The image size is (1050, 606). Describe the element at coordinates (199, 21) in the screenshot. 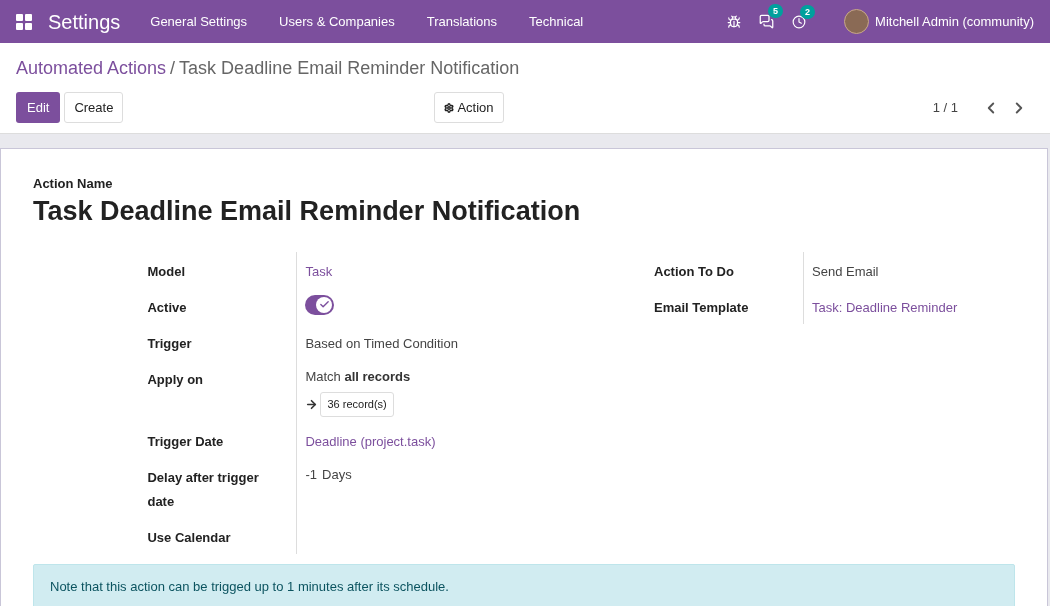

I see `menu-item: General Settings` at that location.